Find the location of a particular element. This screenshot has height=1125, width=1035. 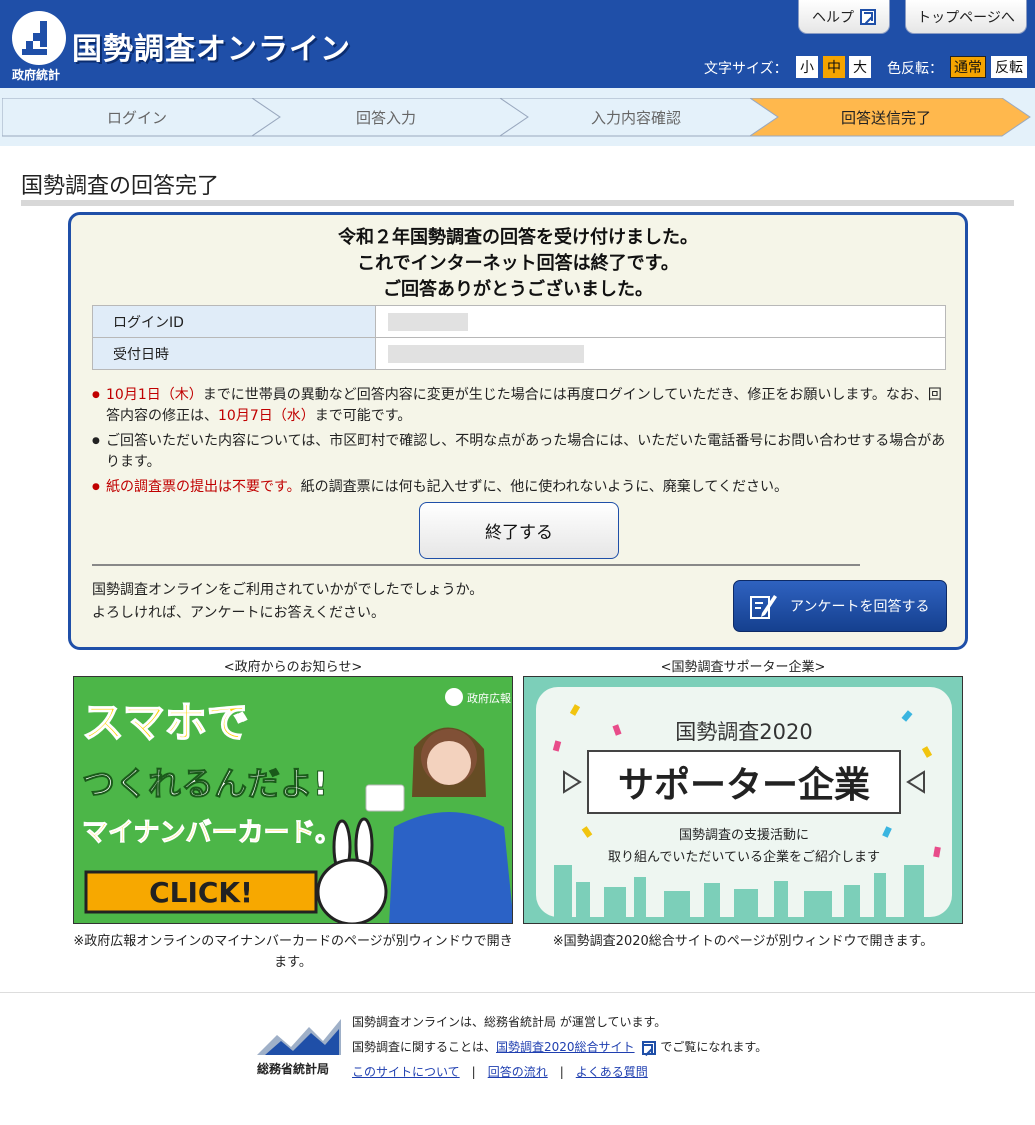

completion-message-1: 令和２年国勢調査の回答を受け付けました。 is located at coordinates (518, 237).